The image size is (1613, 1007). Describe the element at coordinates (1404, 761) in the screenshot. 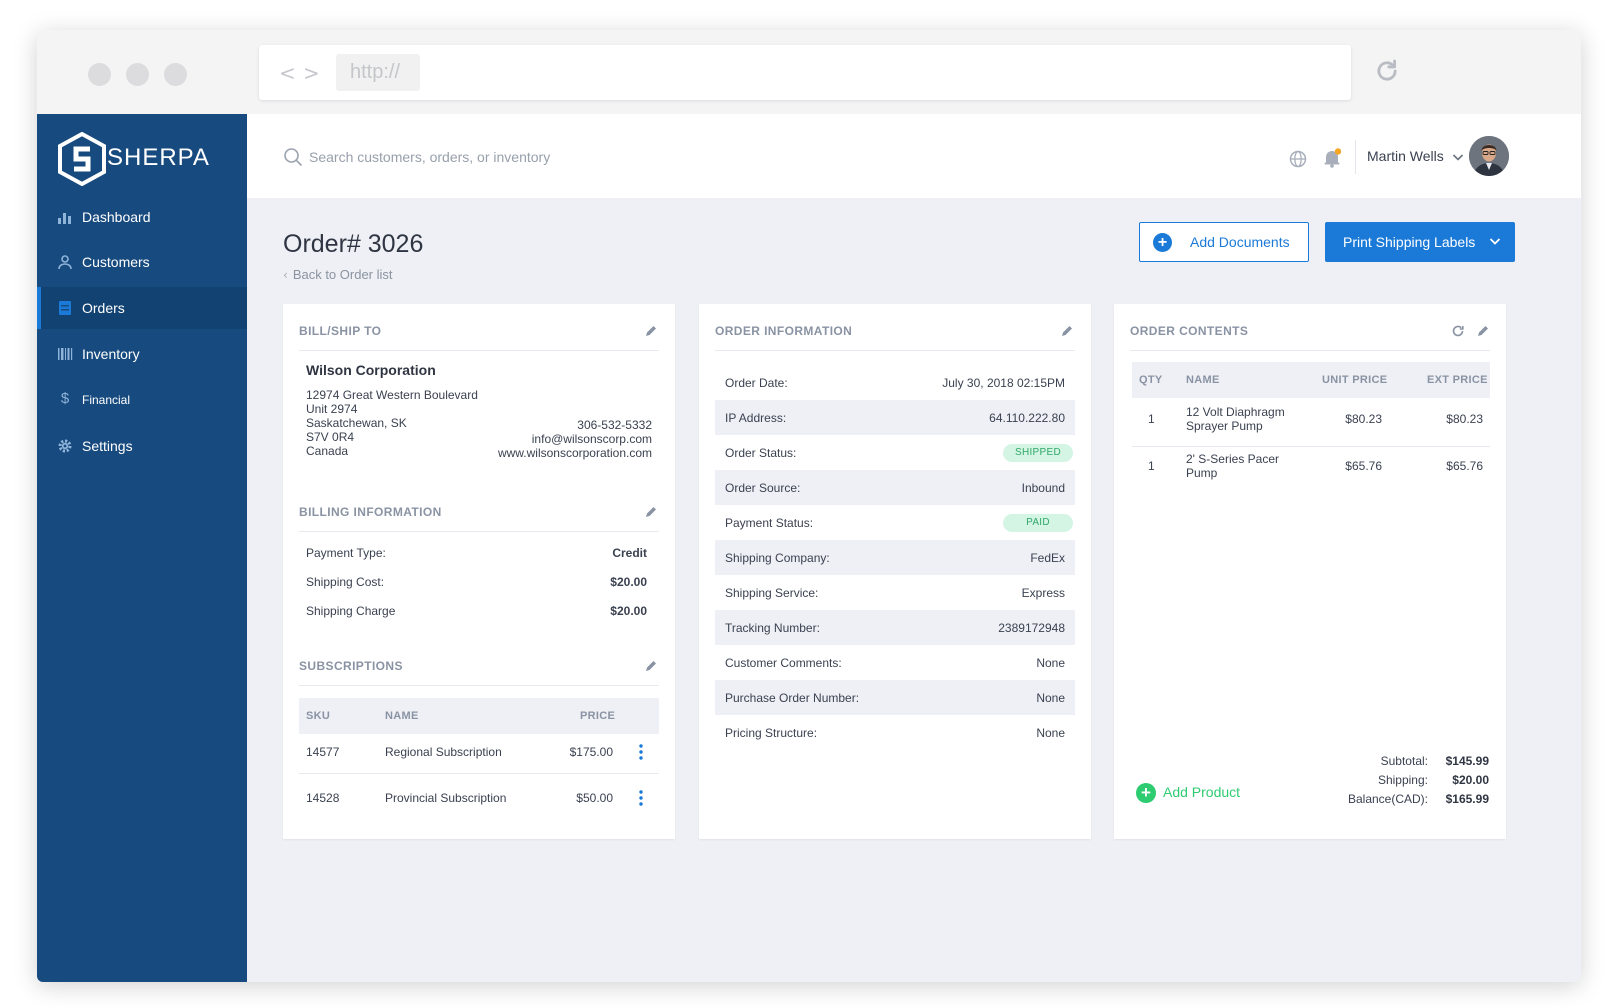

I see `subtotal-label: Subtotal:` at that location.